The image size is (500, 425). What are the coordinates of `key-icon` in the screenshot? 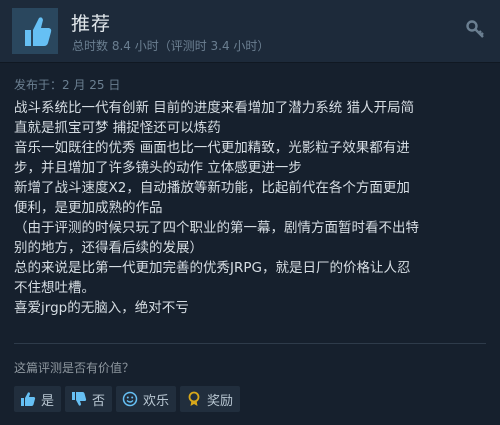 It's located at (476, 30).